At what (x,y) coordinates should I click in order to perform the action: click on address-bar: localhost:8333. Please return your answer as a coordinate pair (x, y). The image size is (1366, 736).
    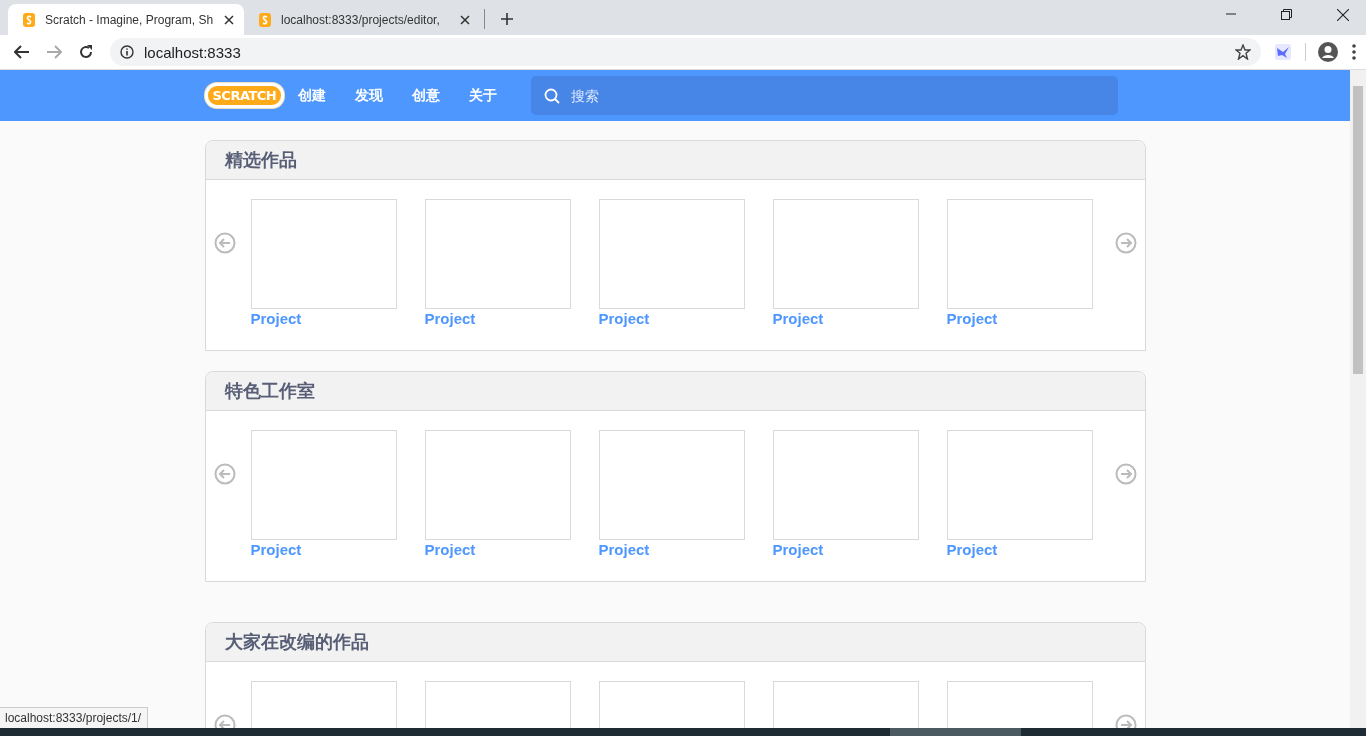
    Looking at the image, I should click on (685, 52).